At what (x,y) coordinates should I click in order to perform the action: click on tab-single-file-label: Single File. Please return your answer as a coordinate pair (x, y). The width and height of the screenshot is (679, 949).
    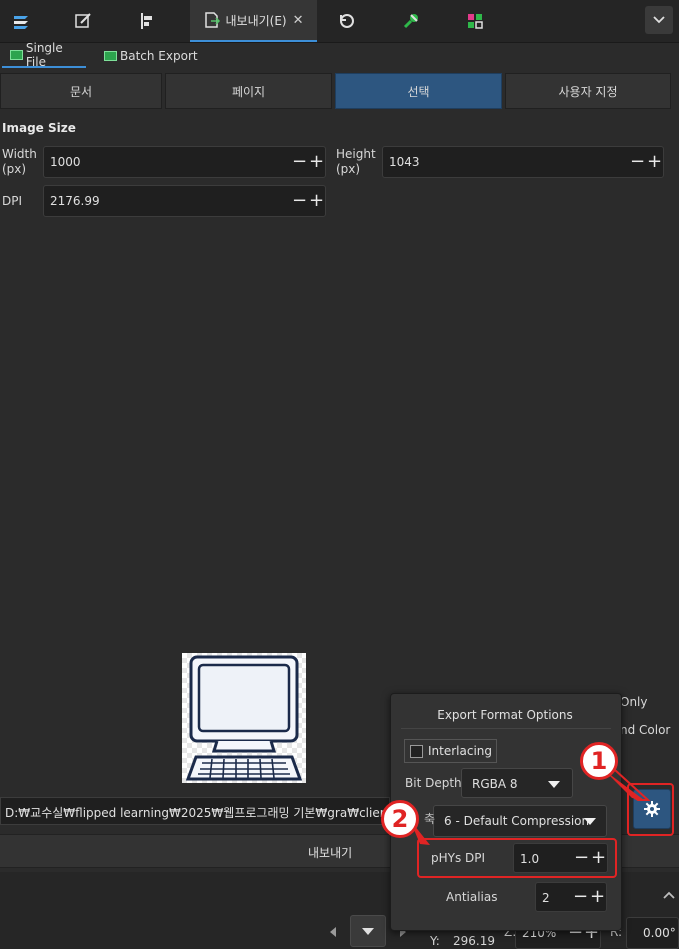
    Looking at the image, I should click on (44, 55).